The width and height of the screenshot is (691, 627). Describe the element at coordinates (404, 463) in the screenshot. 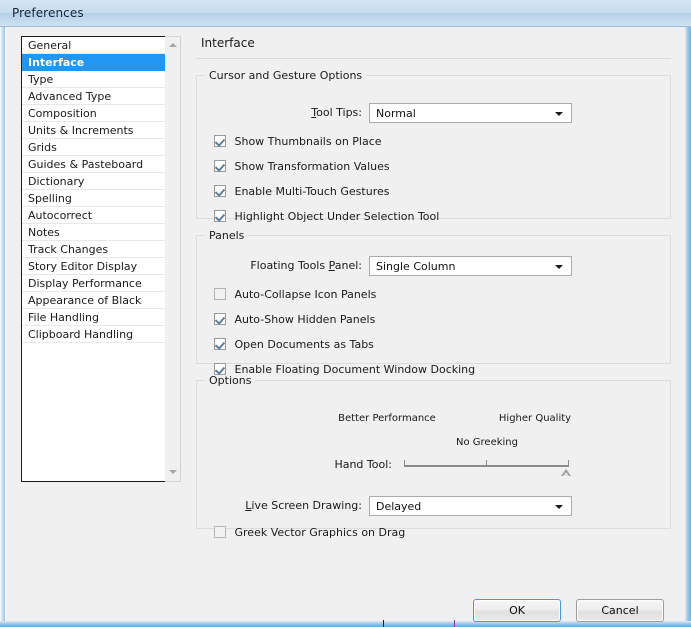

I see `slider-tick-left` at that location.